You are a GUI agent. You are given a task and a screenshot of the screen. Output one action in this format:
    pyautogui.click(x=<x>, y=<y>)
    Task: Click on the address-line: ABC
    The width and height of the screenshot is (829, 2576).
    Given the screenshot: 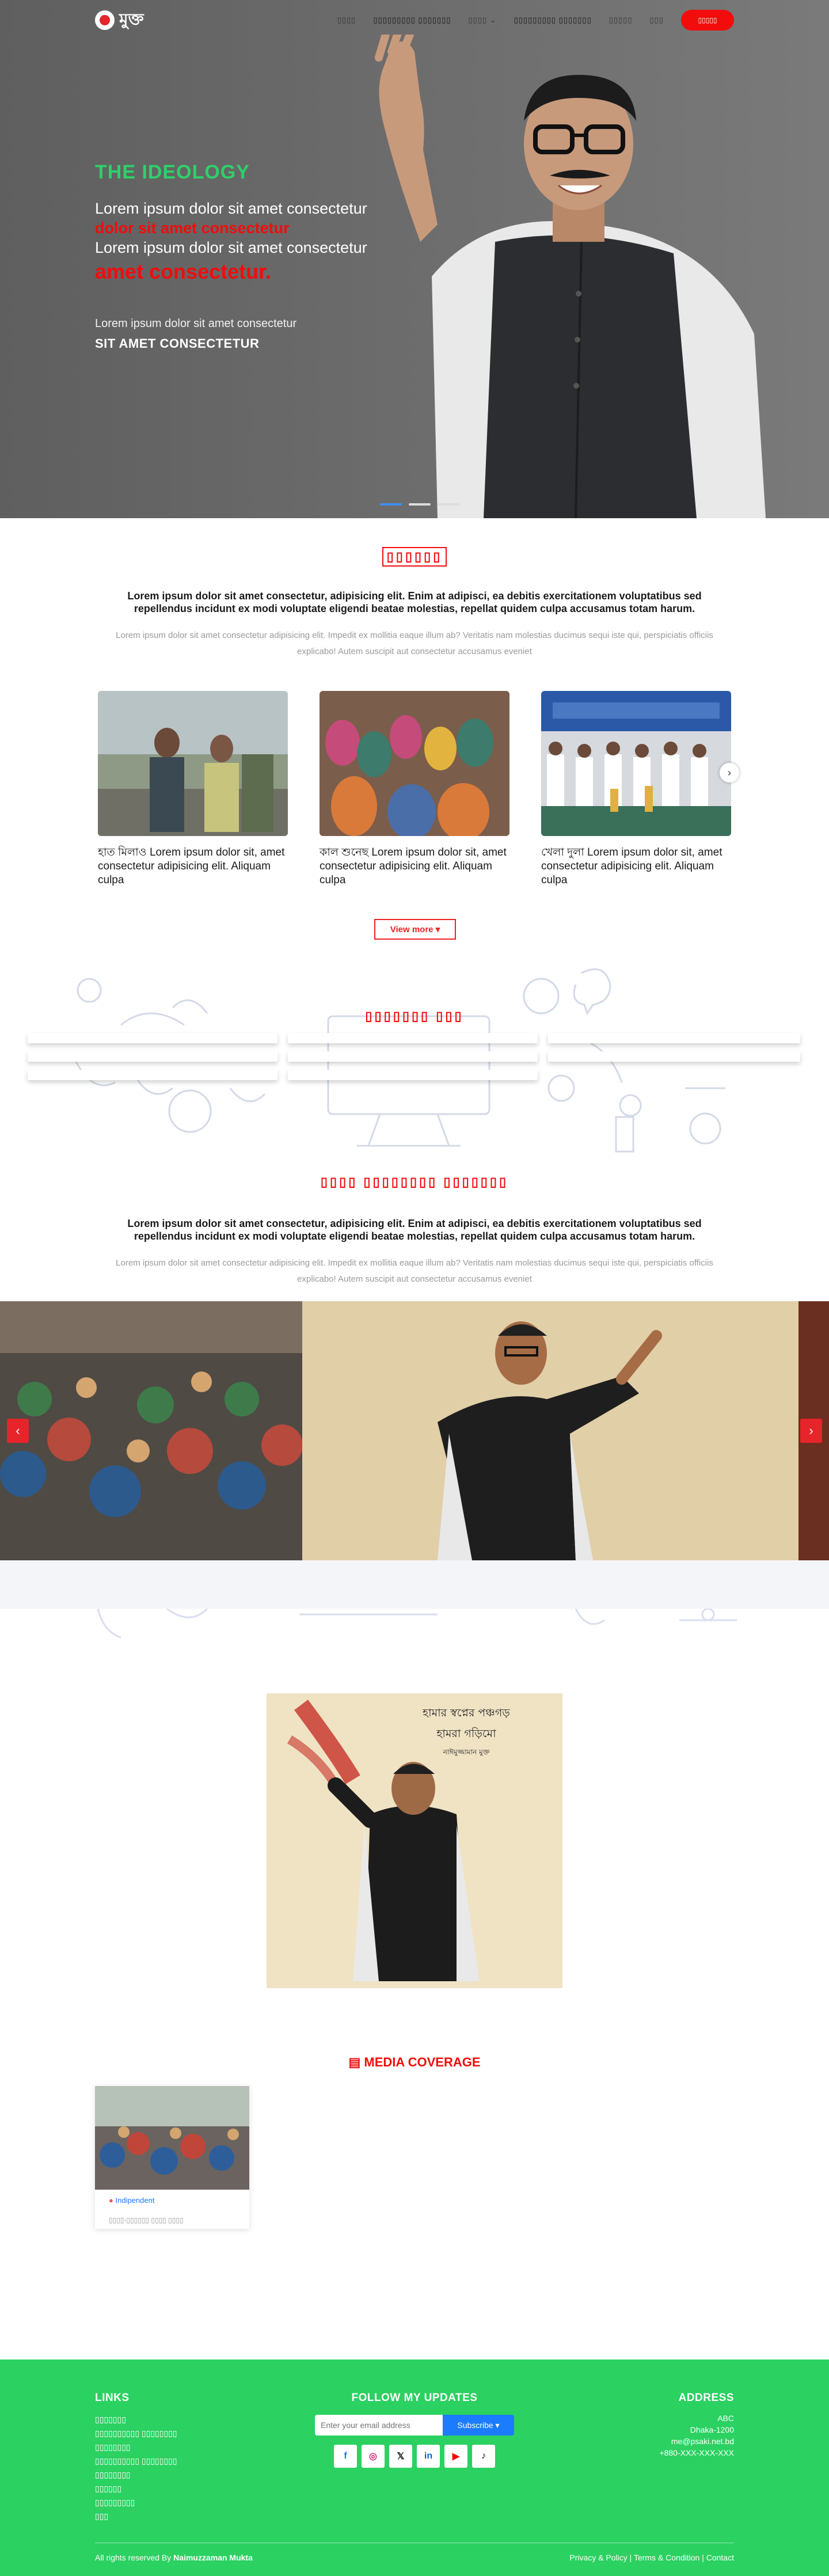 What is the action you would take?
    pyautogui.click(x=725, y=2418)
    